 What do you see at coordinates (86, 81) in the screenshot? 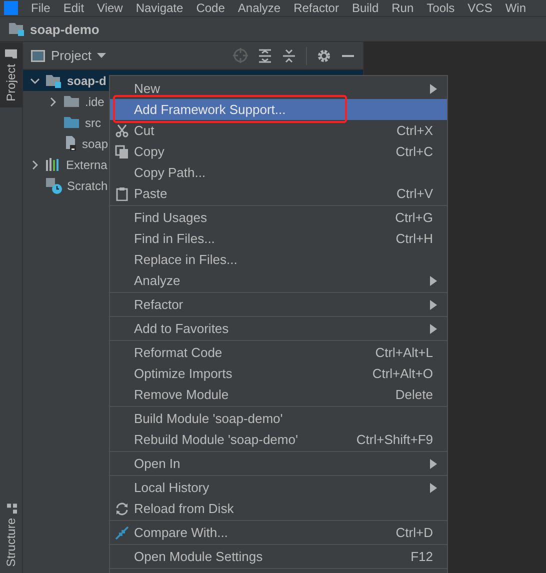
I see `tree-item-label: soap-d` at bounding box center [86, 81].